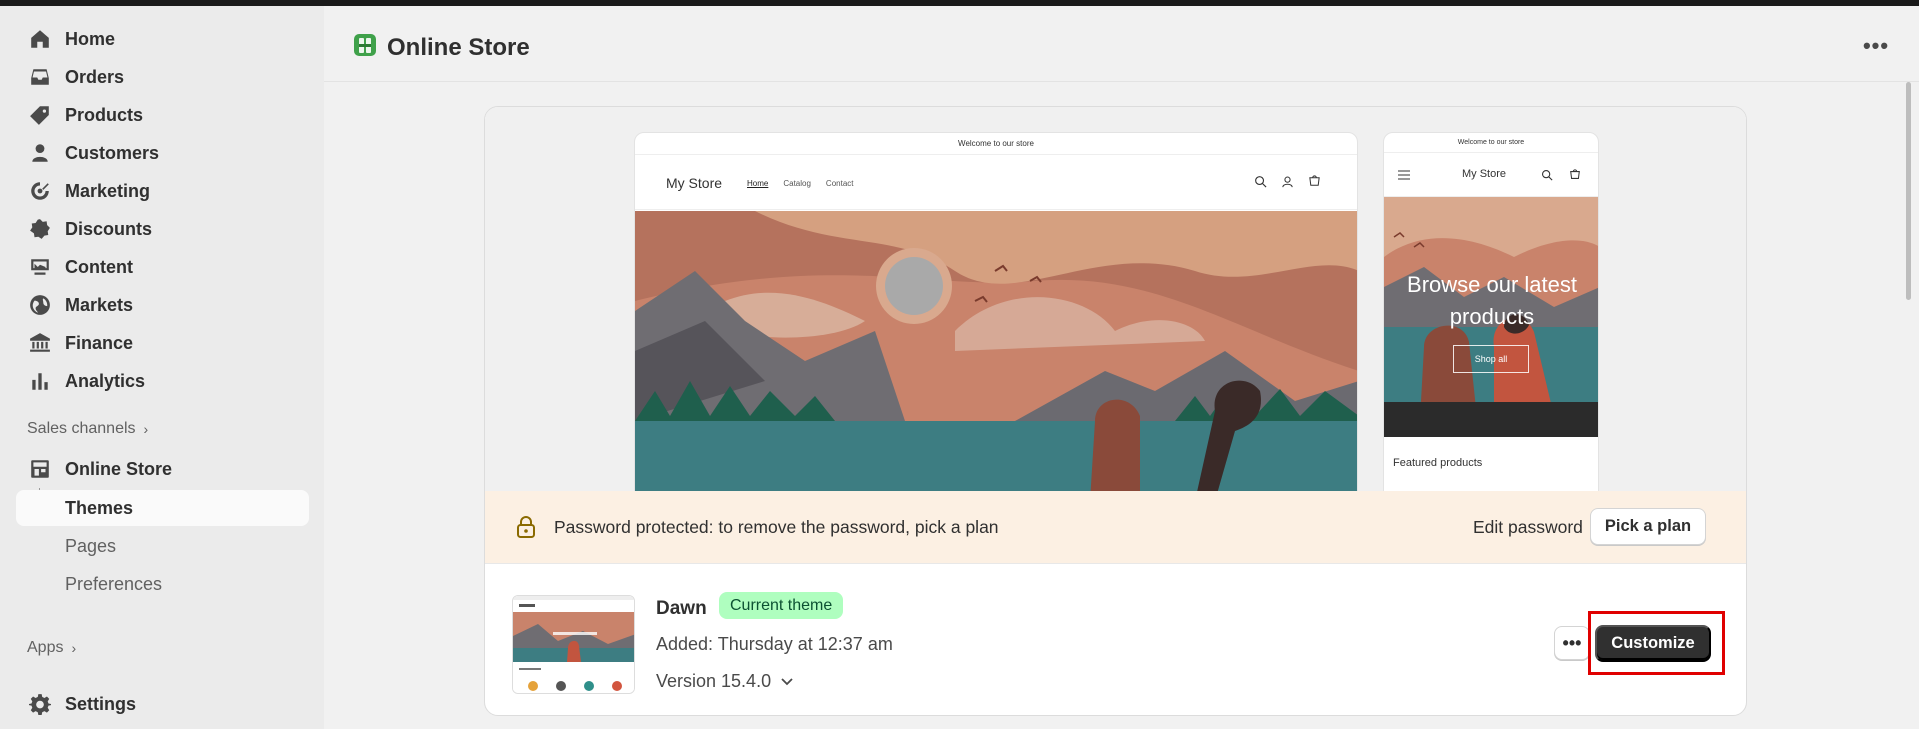 This screenshot has height=729, width=1919. I want to click on hero-image, so click(996, 351).